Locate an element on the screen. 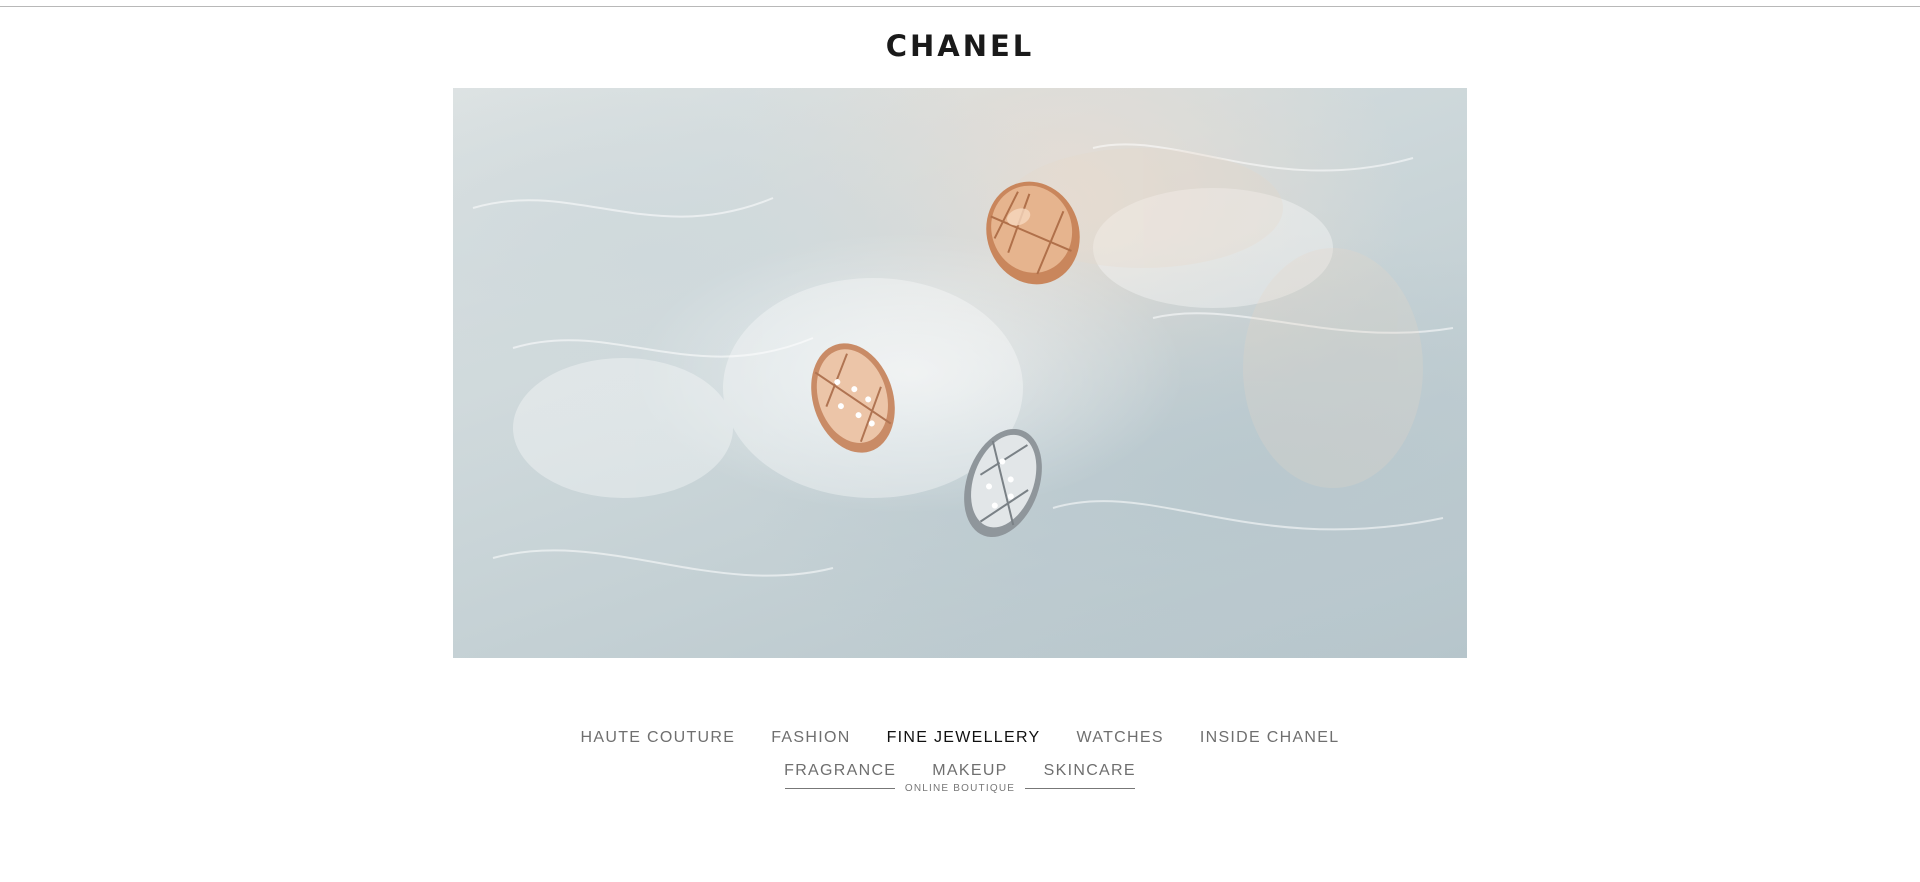  nav-item-skincare: SKINCARE is located at coordinates (1090, 771).